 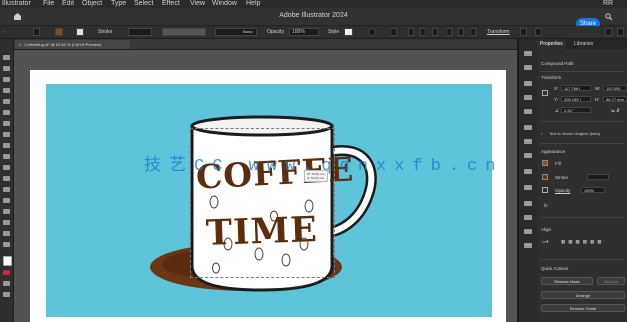 What do you see at coordinates (6, 294) in the screenshot?
I see `screen-mode-icon` at bounding box center [6, 294].